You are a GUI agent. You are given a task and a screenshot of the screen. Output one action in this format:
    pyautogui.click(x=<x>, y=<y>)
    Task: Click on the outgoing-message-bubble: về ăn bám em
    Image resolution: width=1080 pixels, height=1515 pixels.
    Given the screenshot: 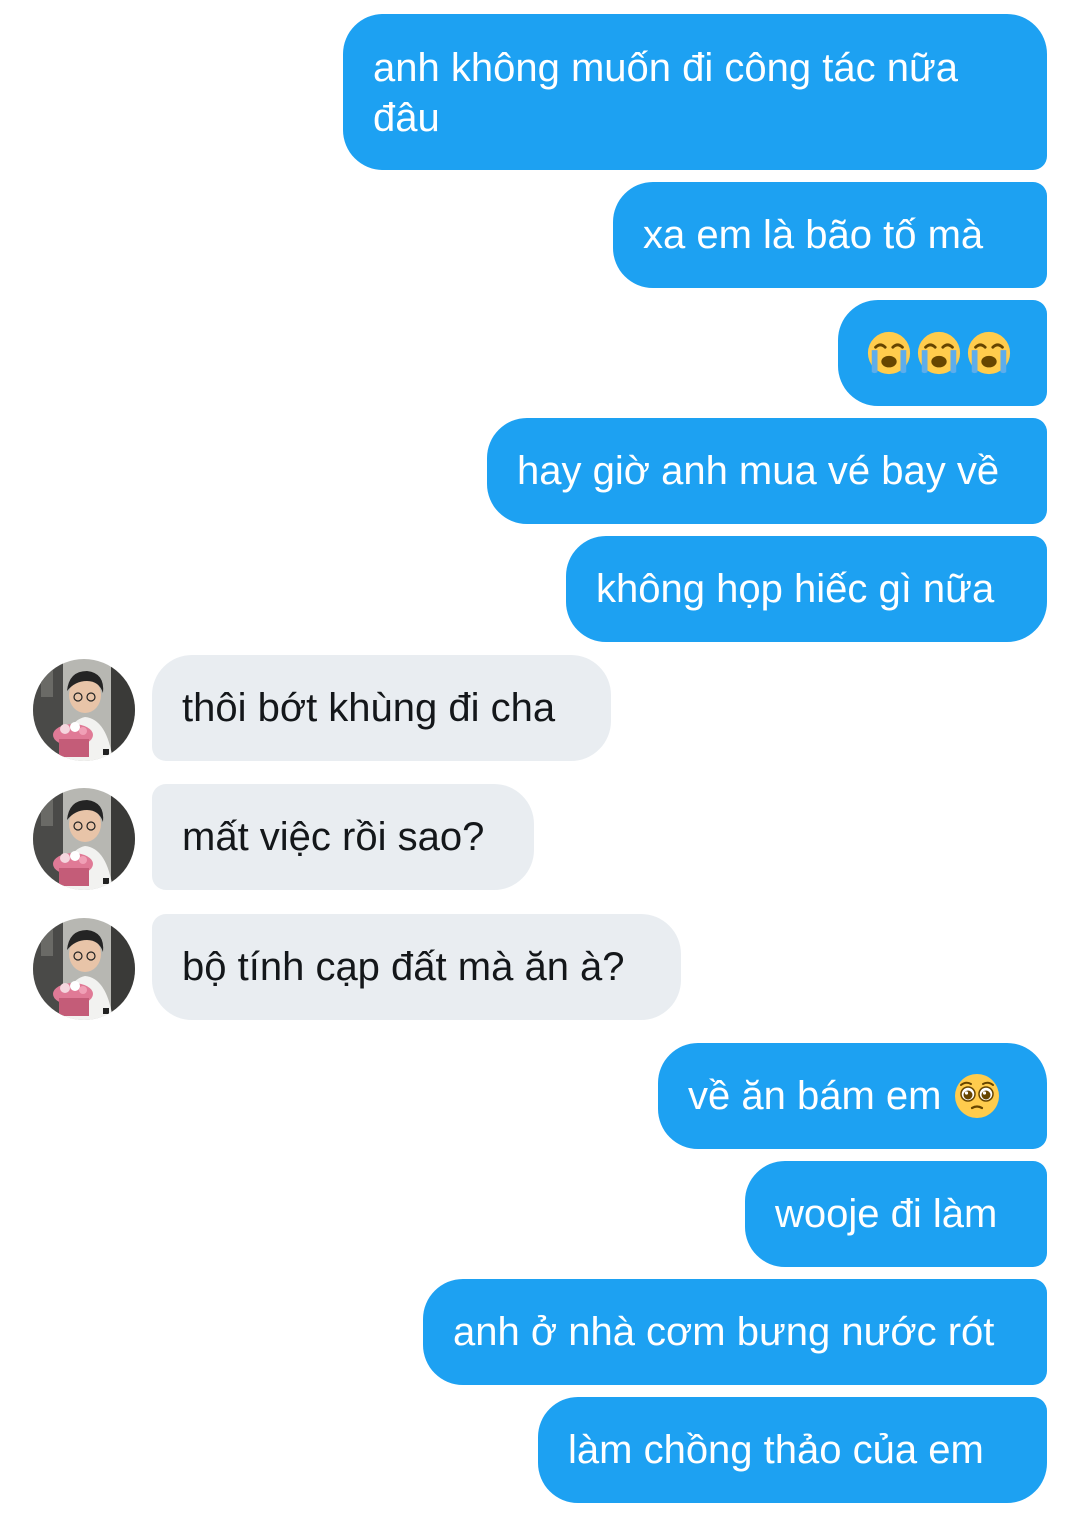 What is the action you would take?
    pyautogui.click(x=852, y=1096)
    